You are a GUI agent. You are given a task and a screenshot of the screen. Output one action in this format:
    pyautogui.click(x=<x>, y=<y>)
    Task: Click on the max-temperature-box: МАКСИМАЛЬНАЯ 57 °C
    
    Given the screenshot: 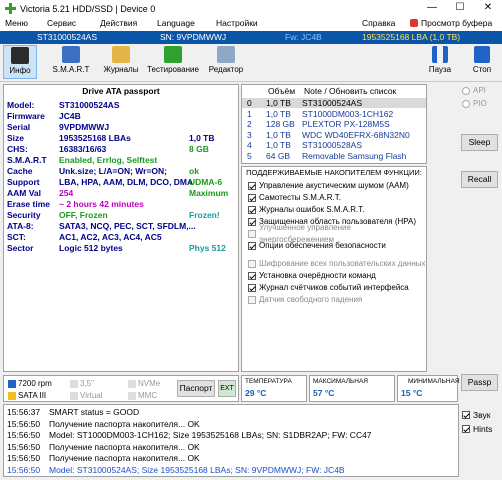 What is the action you would take?
    pyautogui.click(x=352, y=388)
    